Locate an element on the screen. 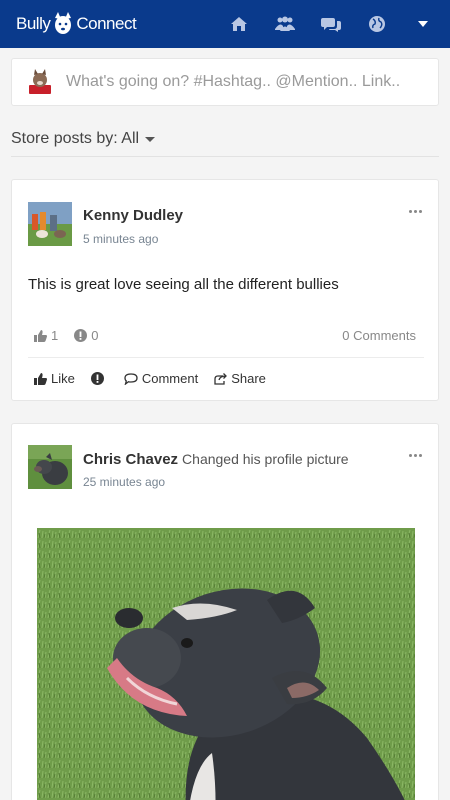 This screenshot has width=450, height=800. logo-text-left: Bully is located at coordinates (33, 23).